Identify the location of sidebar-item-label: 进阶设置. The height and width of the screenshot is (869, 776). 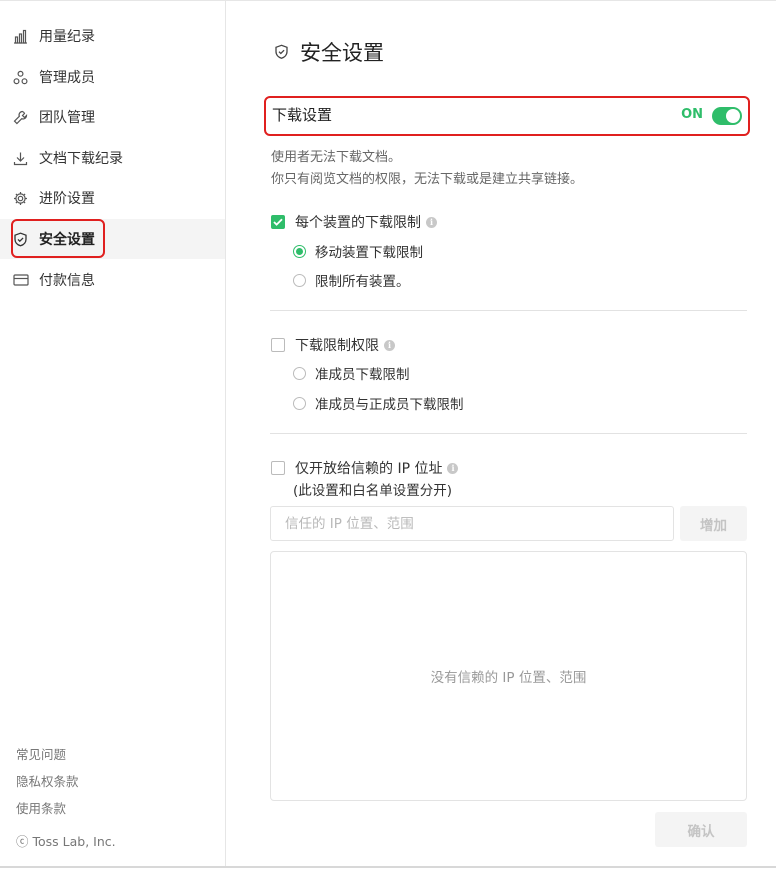
(67, 199).